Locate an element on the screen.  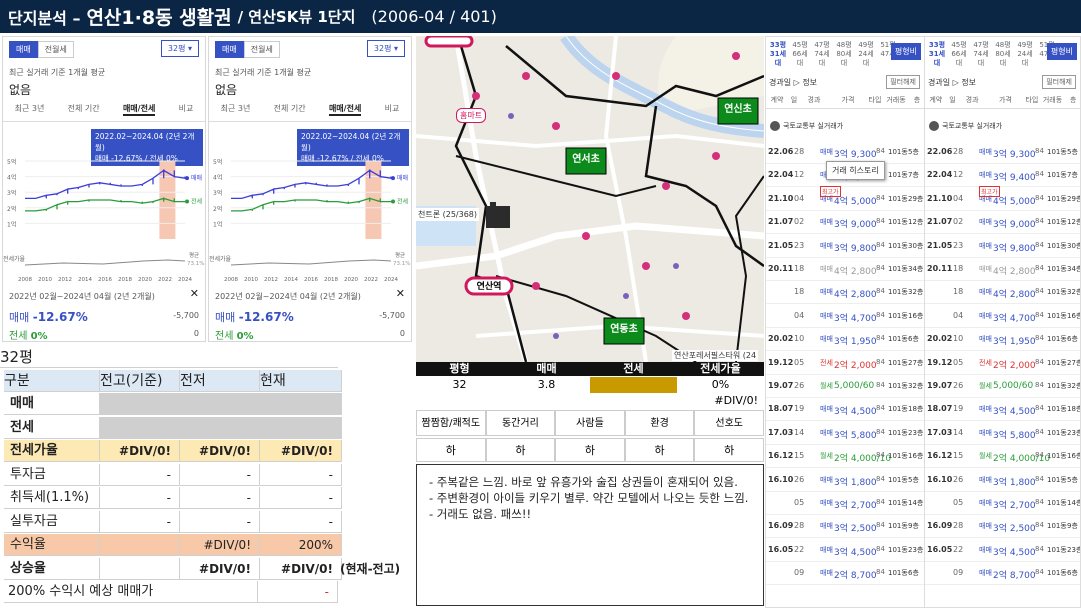
sheet-header-3: 현재 is located at coordinates (301, 380).